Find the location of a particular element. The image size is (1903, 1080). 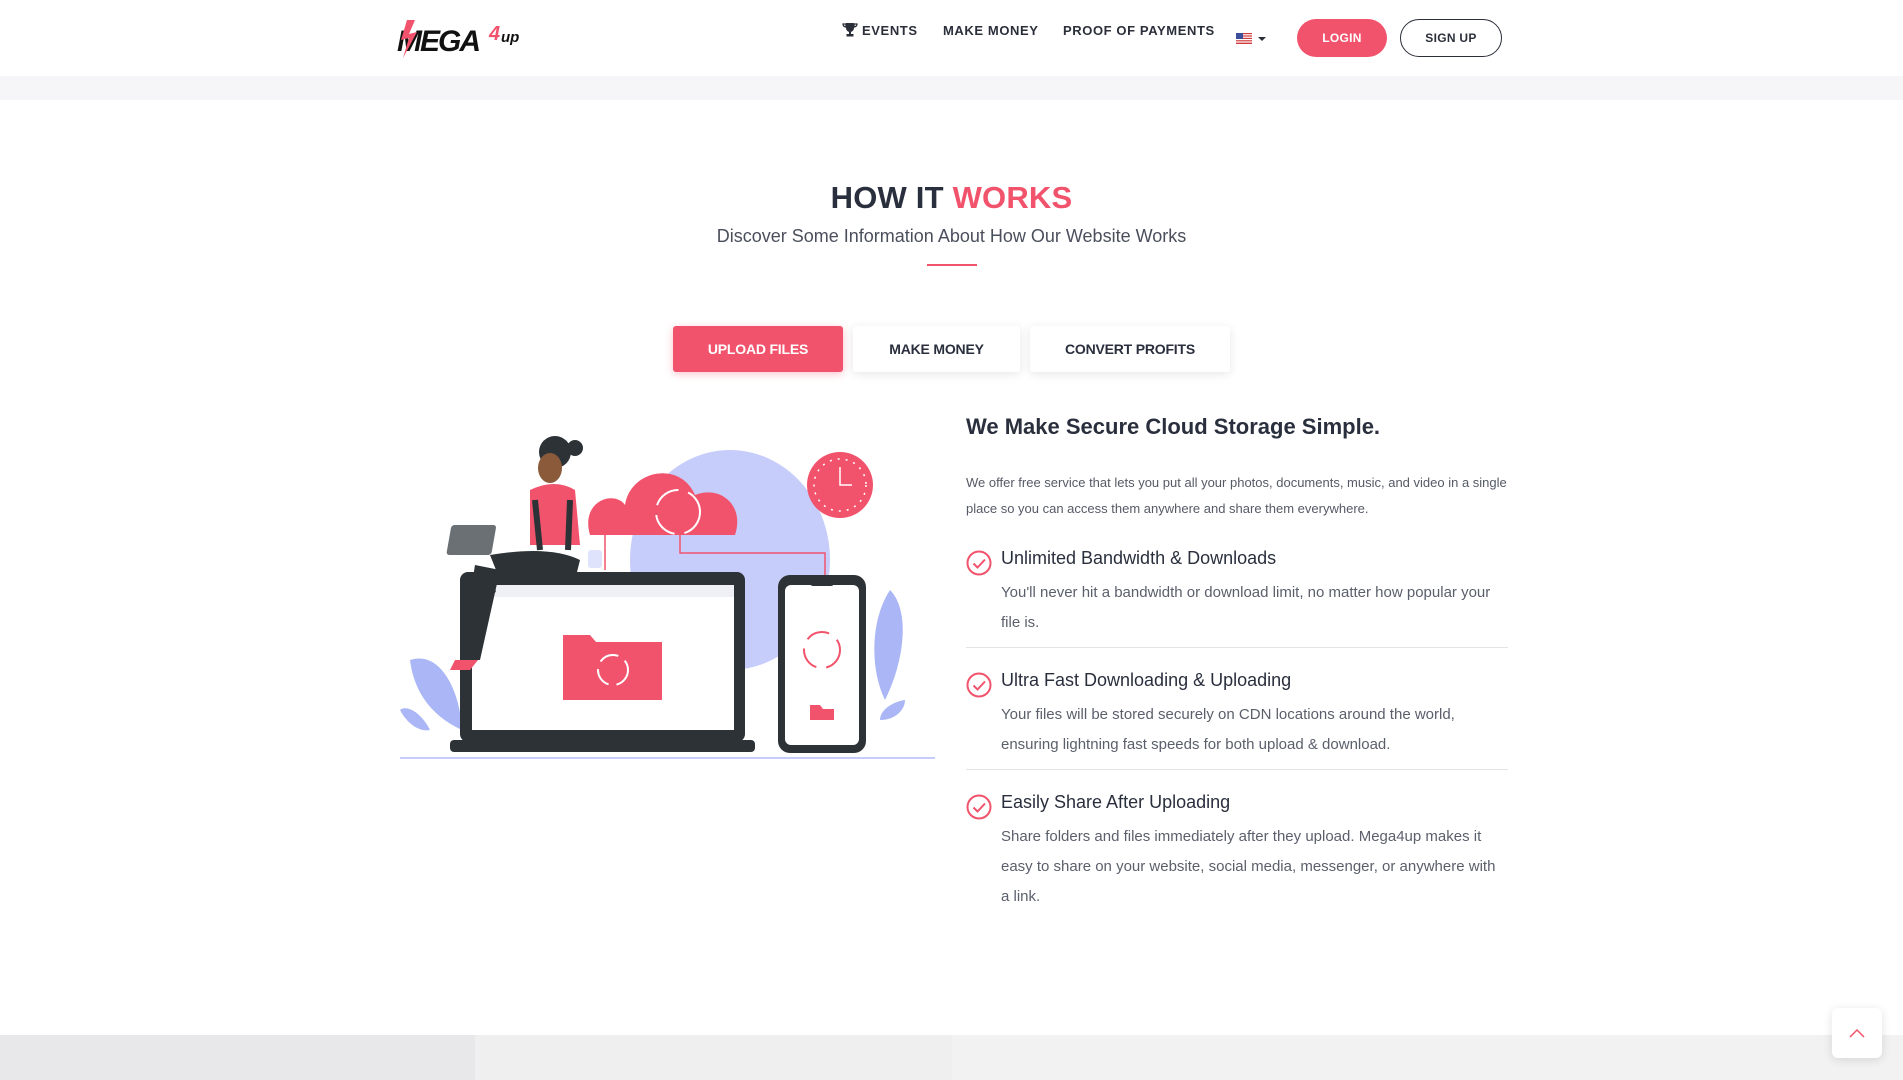

us-flag-icon is located at coordinates (1244, 38).